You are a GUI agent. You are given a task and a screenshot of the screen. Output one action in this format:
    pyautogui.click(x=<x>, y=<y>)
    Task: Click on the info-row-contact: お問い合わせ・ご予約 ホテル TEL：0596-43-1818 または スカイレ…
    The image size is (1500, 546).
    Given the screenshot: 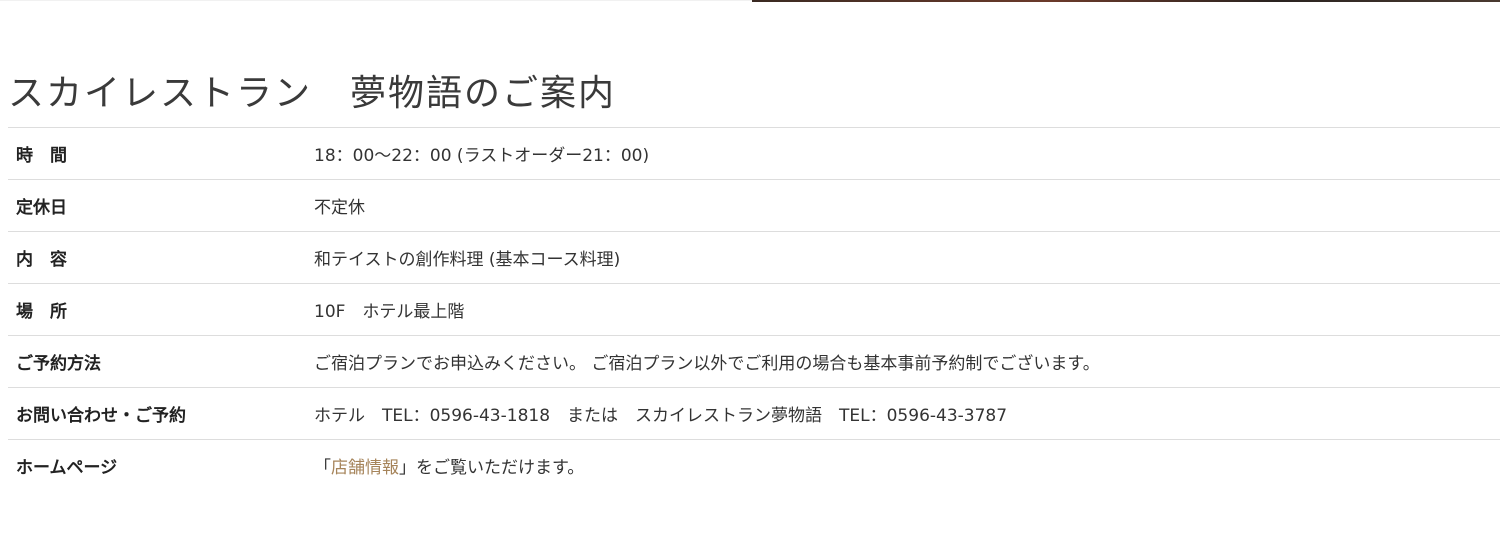 What is the action you would take?
    pyautogui.click(x=754, y=414)
    